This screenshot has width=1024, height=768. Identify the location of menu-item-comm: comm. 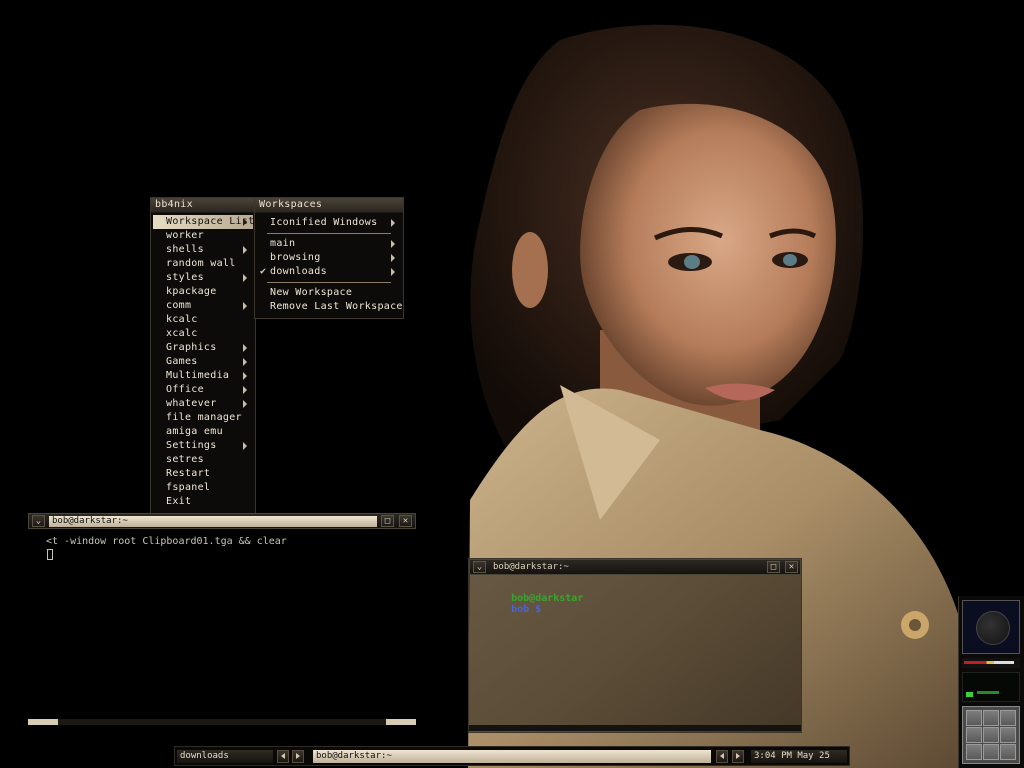
(203, 306).